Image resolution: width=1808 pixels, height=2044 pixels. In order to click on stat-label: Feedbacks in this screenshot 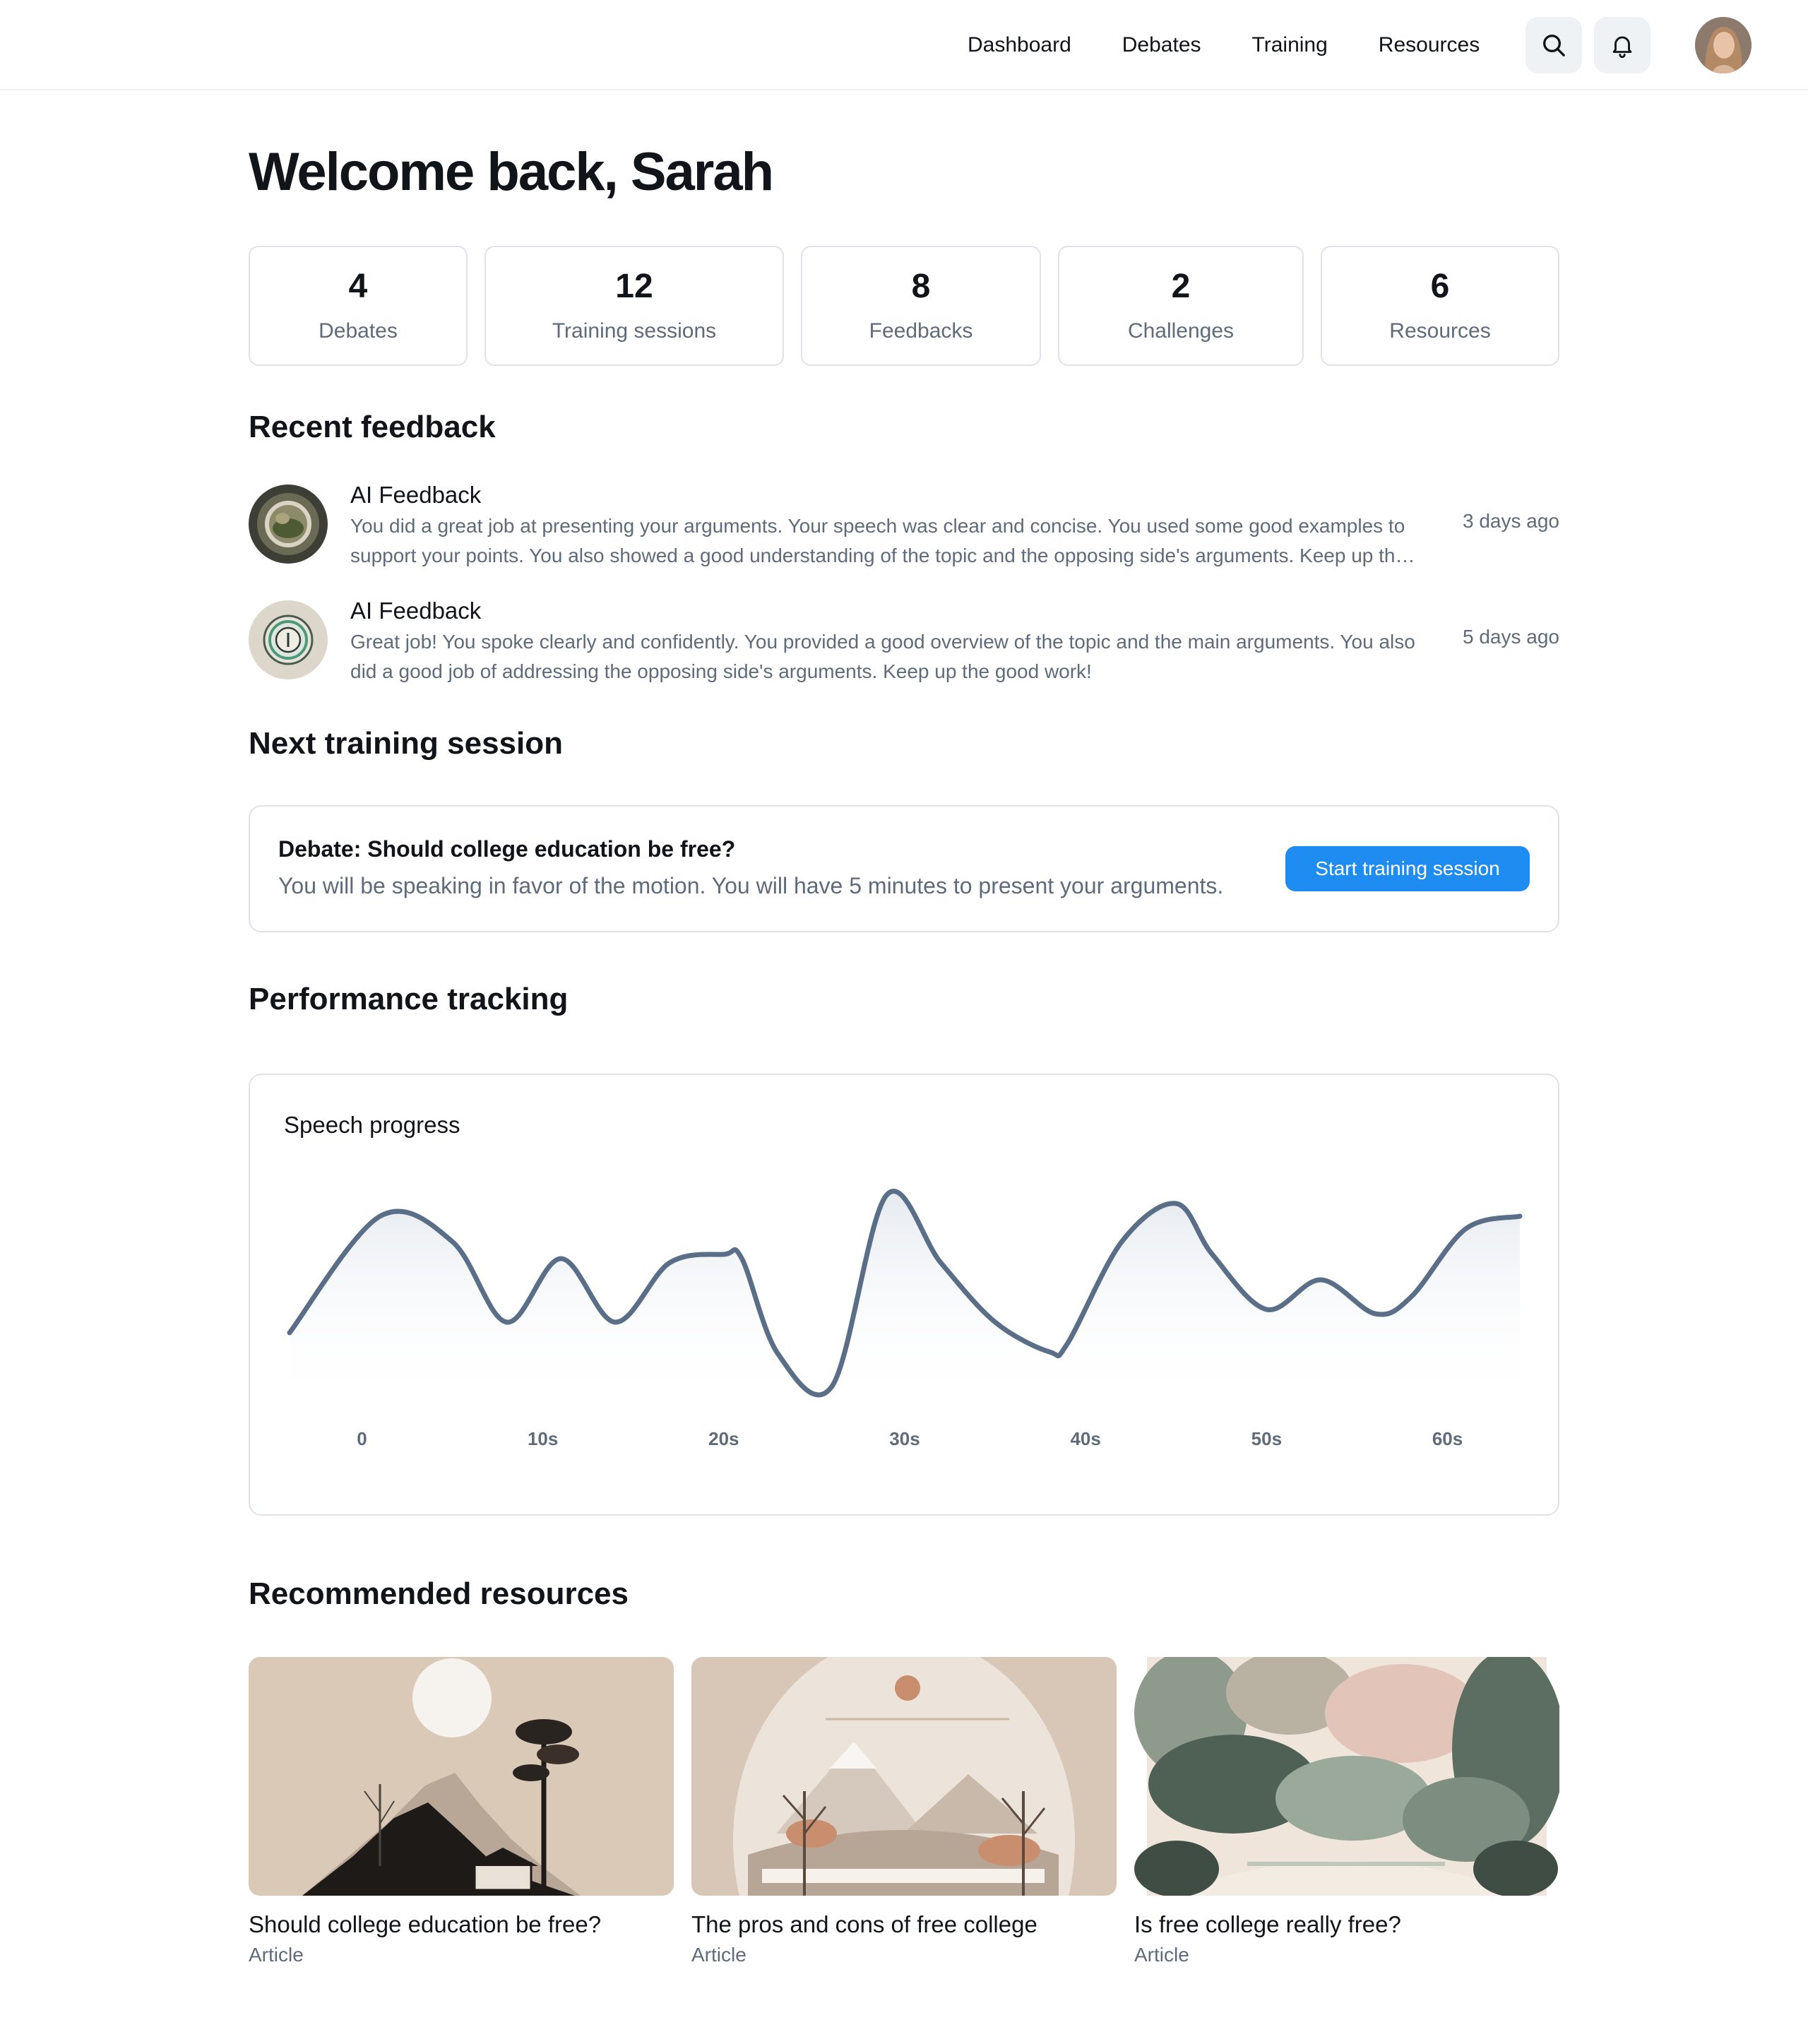, I will do `click(921, 331)`.